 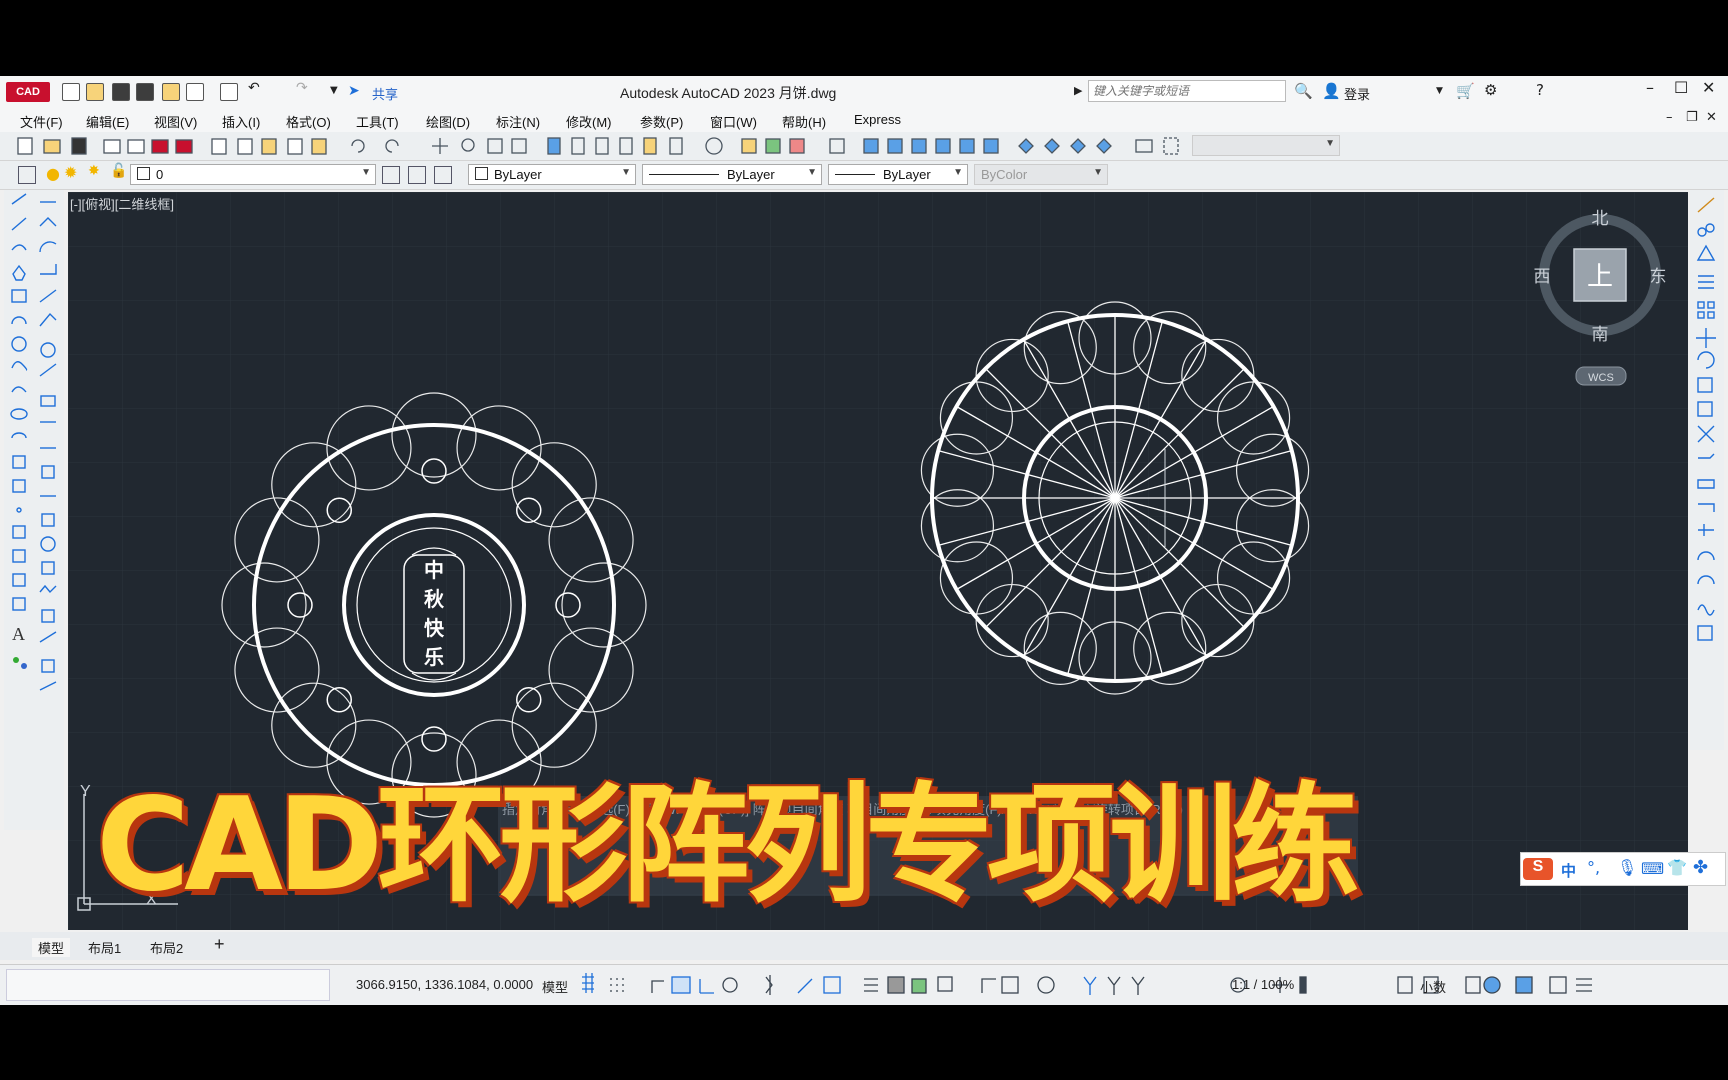 What do you see at coordinates (1600, 335) in the screenshot?
I see `compass-south: 南` at bounding box center [1600, 335].